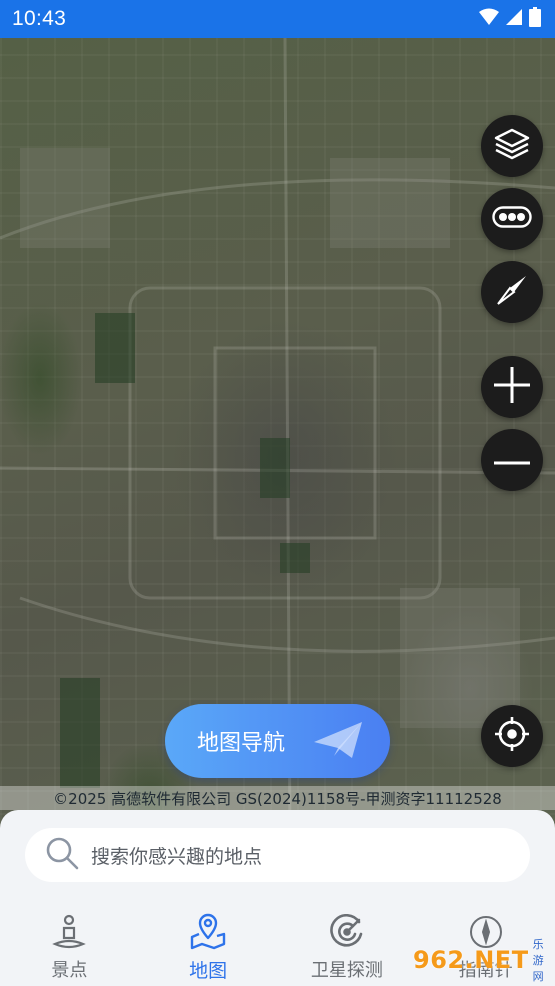 The width and height of the screenshot is (555, 986). I want to click on landmark-icon, so click(69, 928).